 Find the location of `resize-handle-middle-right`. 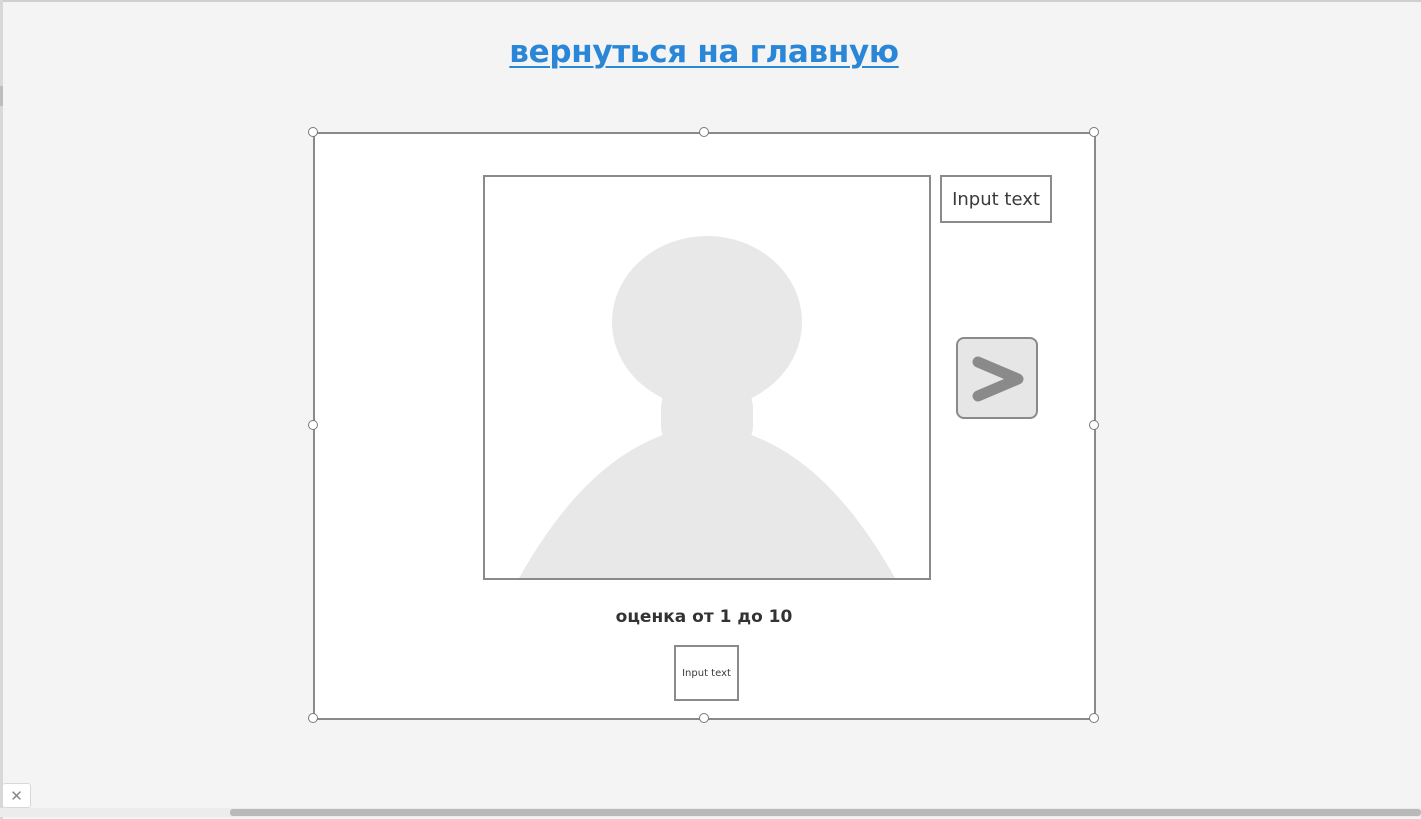

resize-handle-middle-right is located at coordinates (1094, 425).